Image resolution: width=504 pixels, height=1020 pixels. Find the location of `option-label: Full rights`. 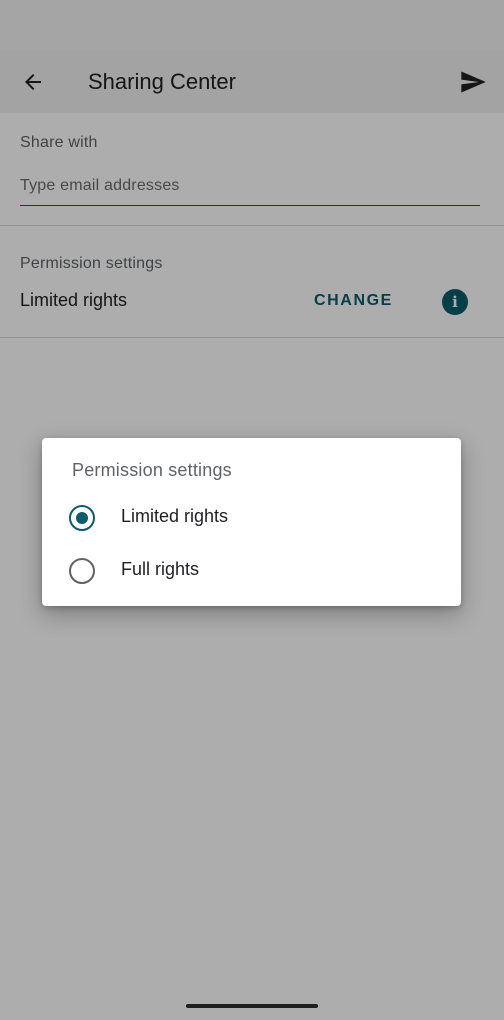

option-label: Full rights is located at coordinates (160, 569).